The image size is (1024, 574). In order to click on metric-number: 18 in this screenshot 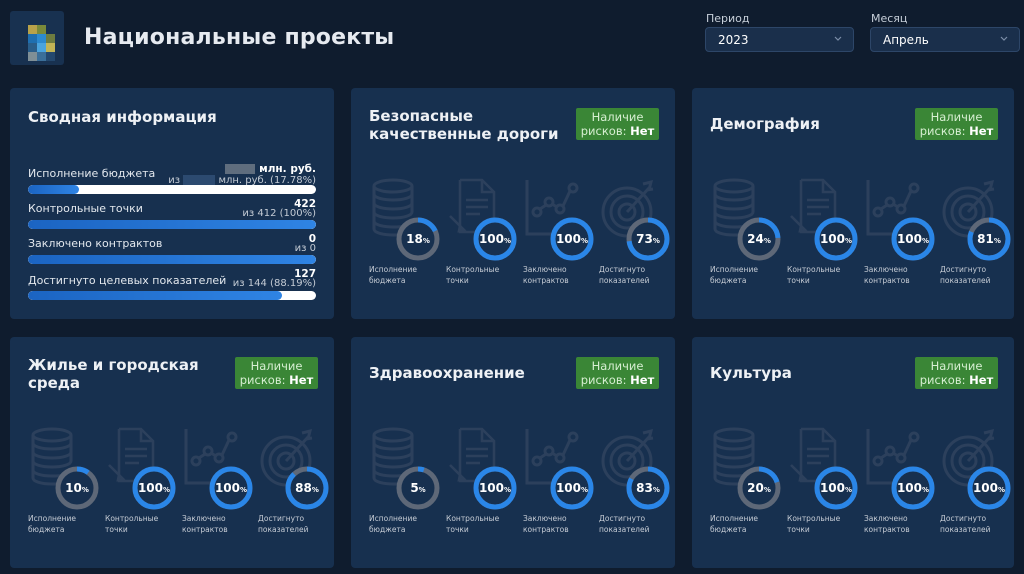, I will do `click(414, 239)`.